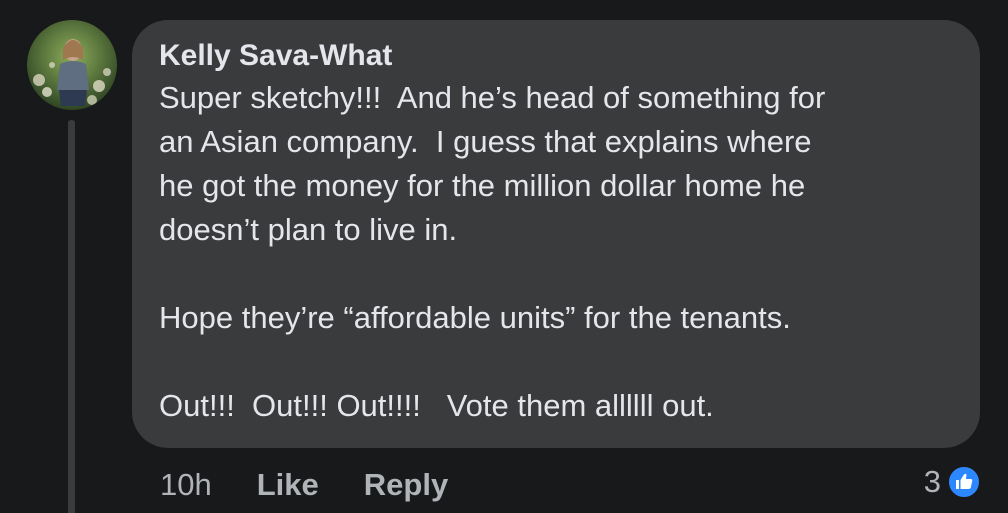 The height and width of the screenshot is (513, 1008). Describe the element at coordinates (308, 229) in the screenshot. I see `comment-text-line: doesn’t plan to live in.` at that location.